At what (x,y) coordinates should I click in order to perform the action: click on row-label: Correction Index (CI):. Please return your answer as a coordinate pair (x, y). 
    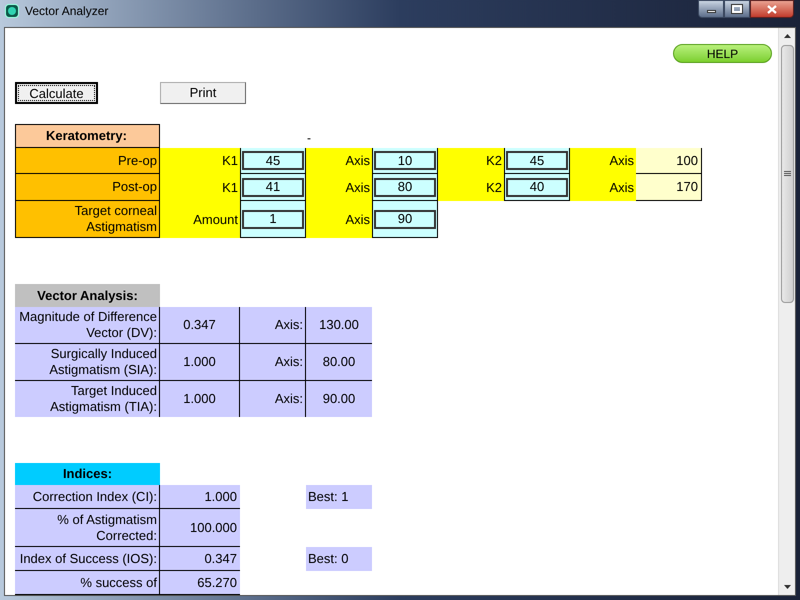
    Looking at the image, I should click on (87, 497).